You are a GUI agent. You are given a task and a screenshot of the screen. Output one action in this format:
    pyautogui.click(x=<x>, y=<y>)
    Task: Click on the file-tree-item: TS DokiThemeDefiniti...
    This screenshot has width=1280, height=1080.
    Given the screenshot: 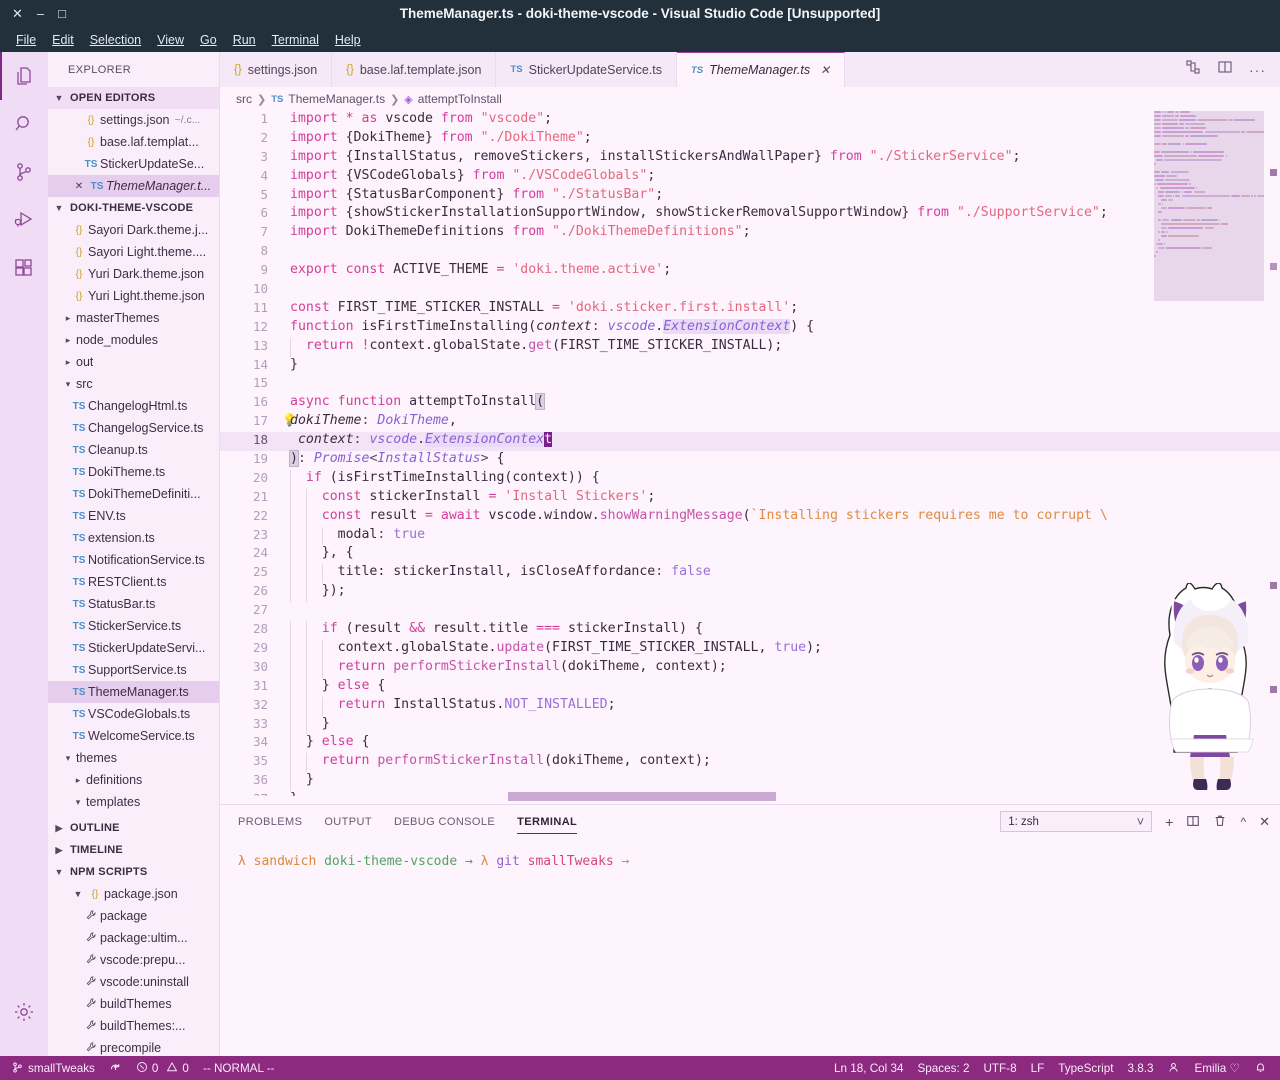 What is the action you would take?
    pyautogui.click(x=133, y=494)
    